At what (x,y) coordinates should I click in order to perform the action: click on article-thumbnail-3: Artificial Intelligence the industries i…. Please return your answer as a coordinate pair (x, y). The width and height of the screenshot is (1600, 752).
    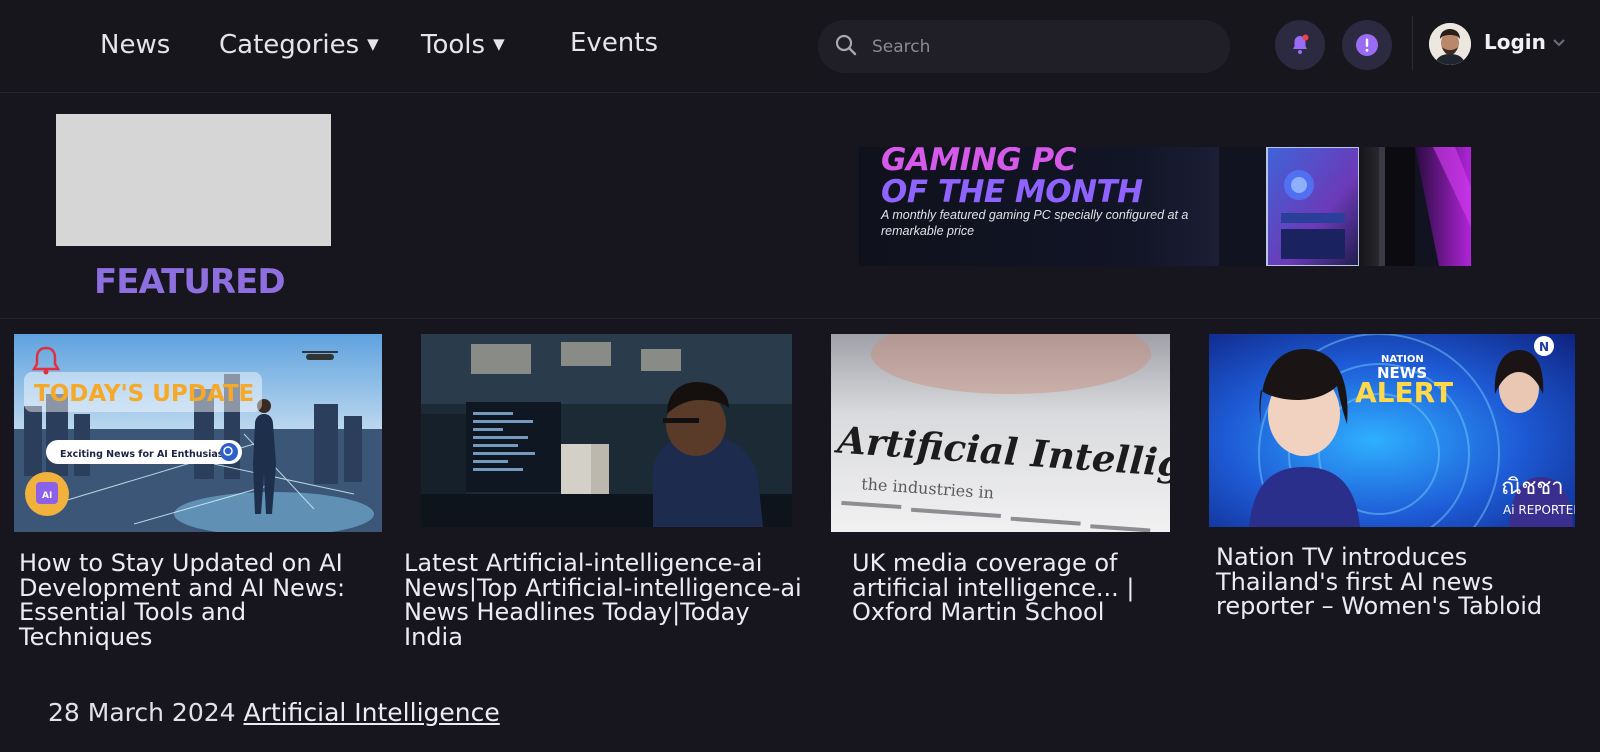
    Looking at the image, I should click on (1000, 433).